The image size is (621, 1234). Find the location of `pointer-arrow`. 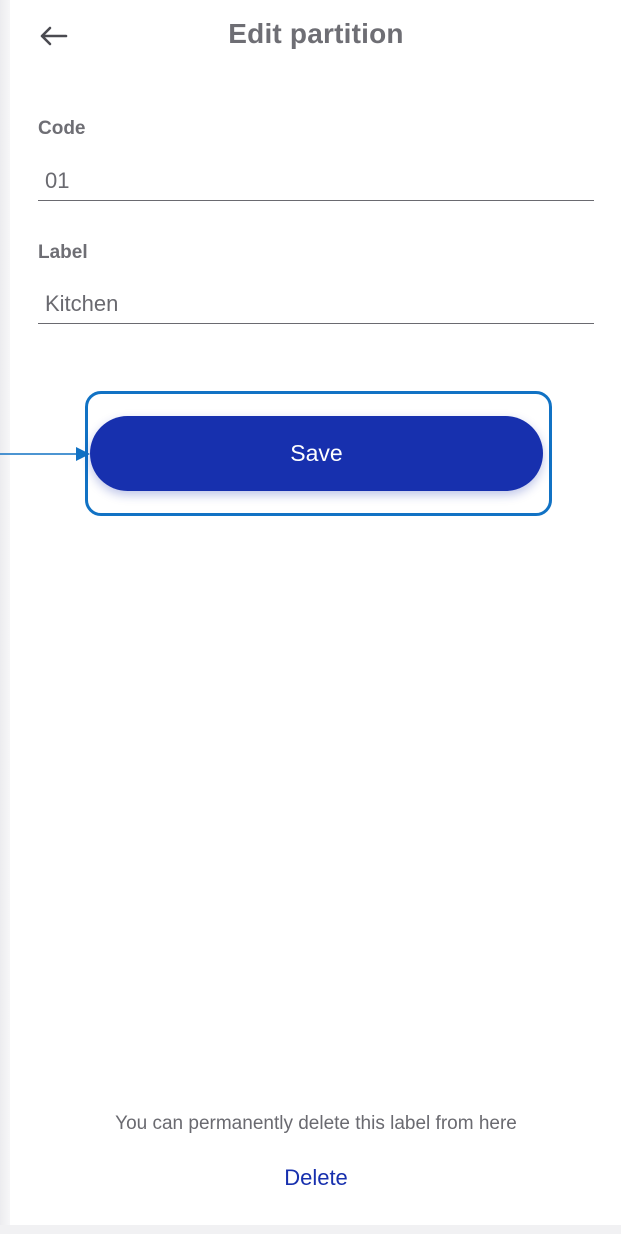

pointer-arrow is located at coordinates (45, 454).